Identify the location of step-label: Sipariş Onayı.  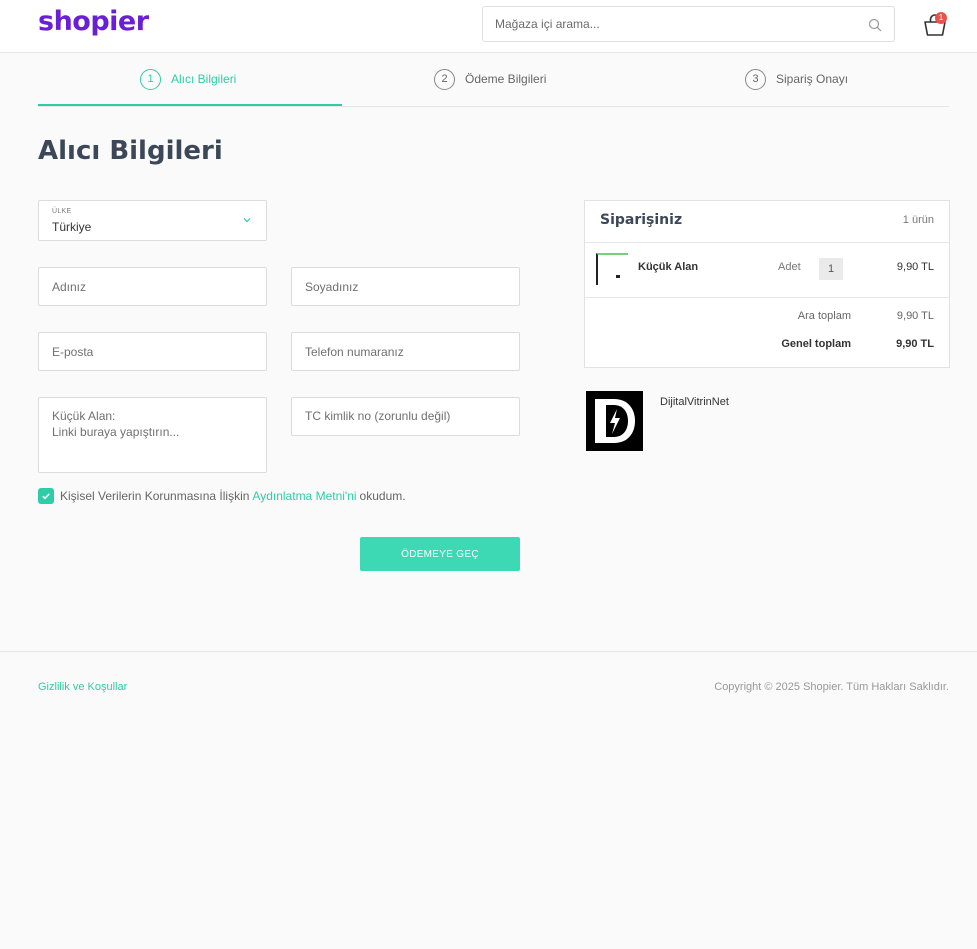
(812, 79).